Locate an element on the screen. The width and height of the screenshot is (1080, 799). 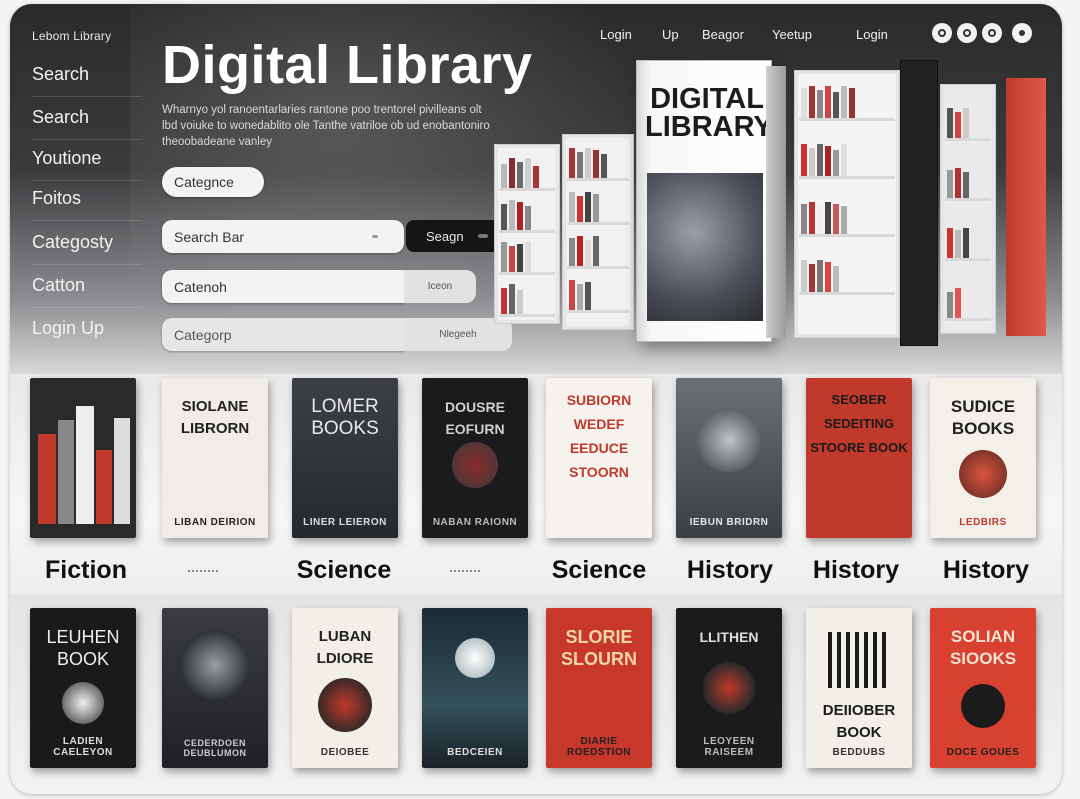
search-input: Search Bar is located at coordinates (283, 236).